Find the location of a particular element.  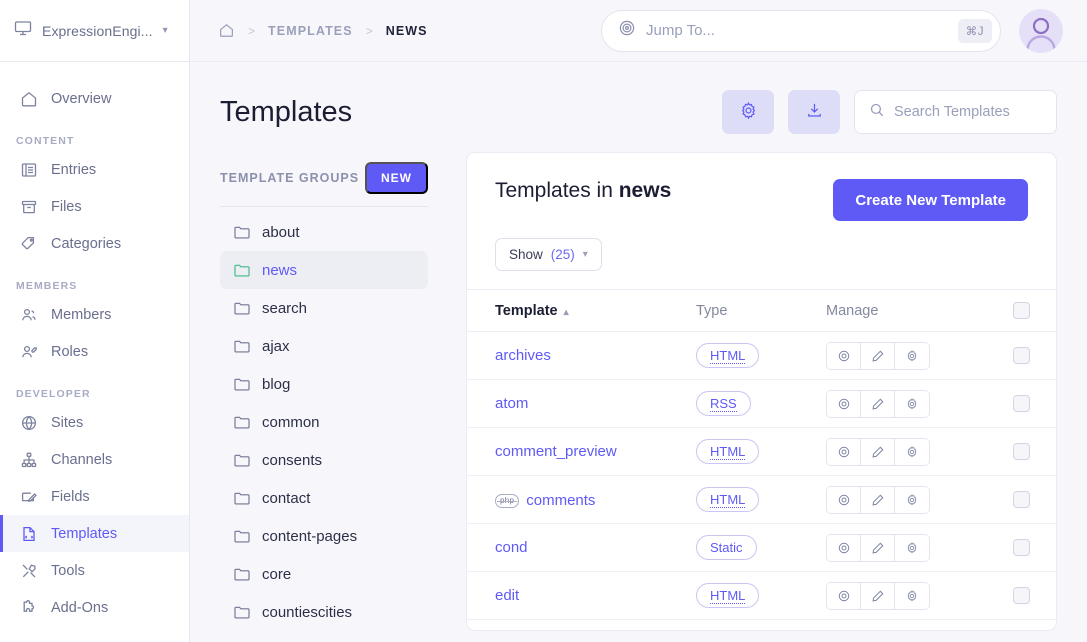

group-item-news: news is located at coordinates (324, 270).